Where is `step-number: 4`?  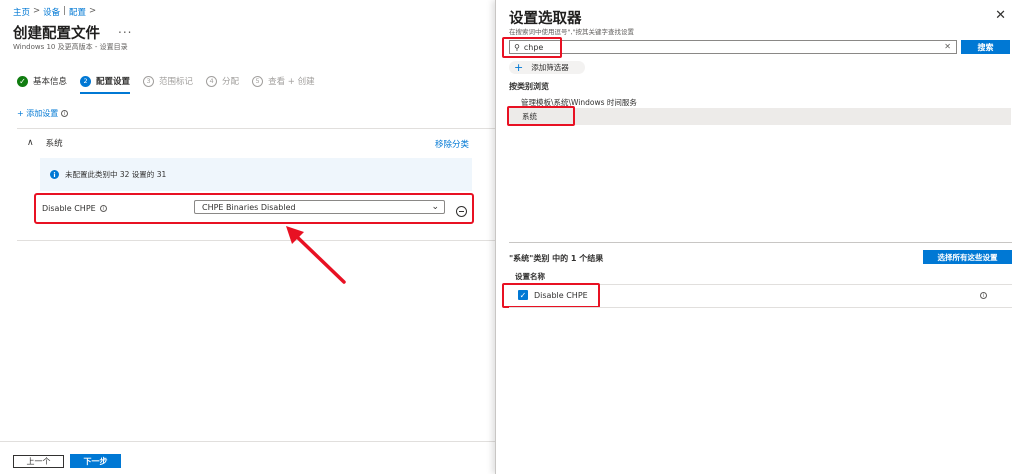 step-number: 4 is located at coordinates (212, 81).